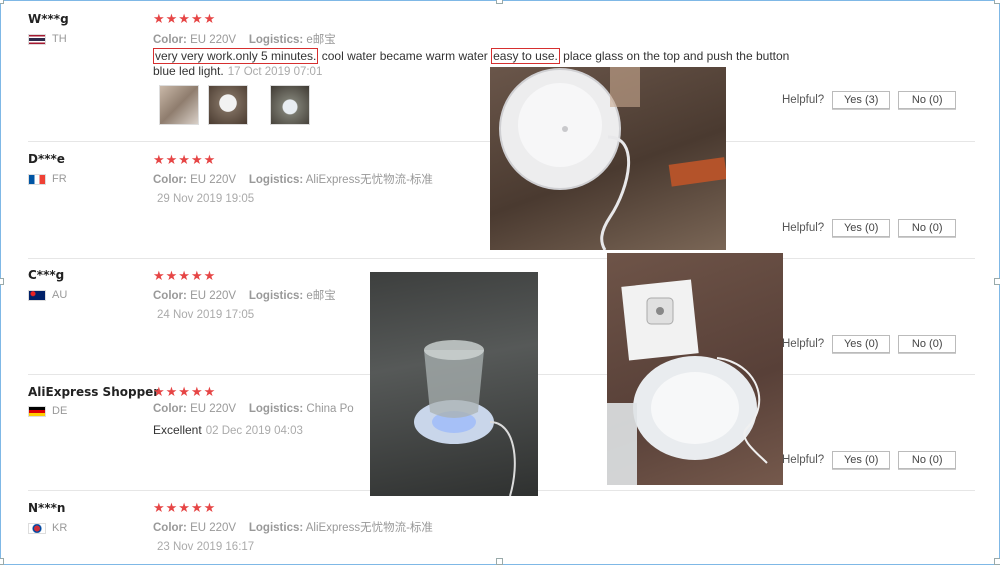  What do you see at coordinates (861, 100) in the screenshot?
I see `helpful-yes-button: Yes (3)` at bounding box center [861, 100].